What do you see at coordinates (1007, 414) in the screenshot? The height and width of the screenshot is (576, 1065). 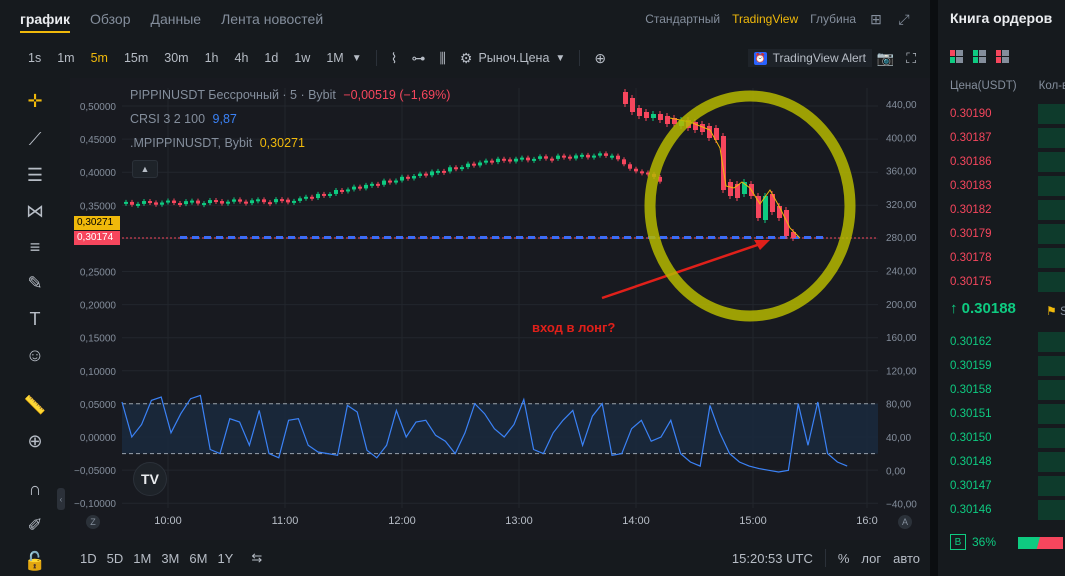 I see `bid-row: 0.30151` at bounding box center [1007, 414].